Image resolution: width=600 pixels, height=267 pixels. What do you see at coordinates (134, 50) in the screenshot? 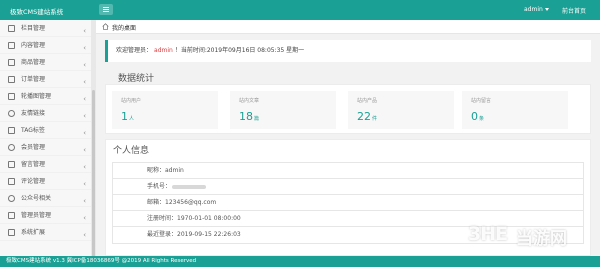
I see `welcome-prefix: 欢迎管理员：` at bounding box center [134, 50].